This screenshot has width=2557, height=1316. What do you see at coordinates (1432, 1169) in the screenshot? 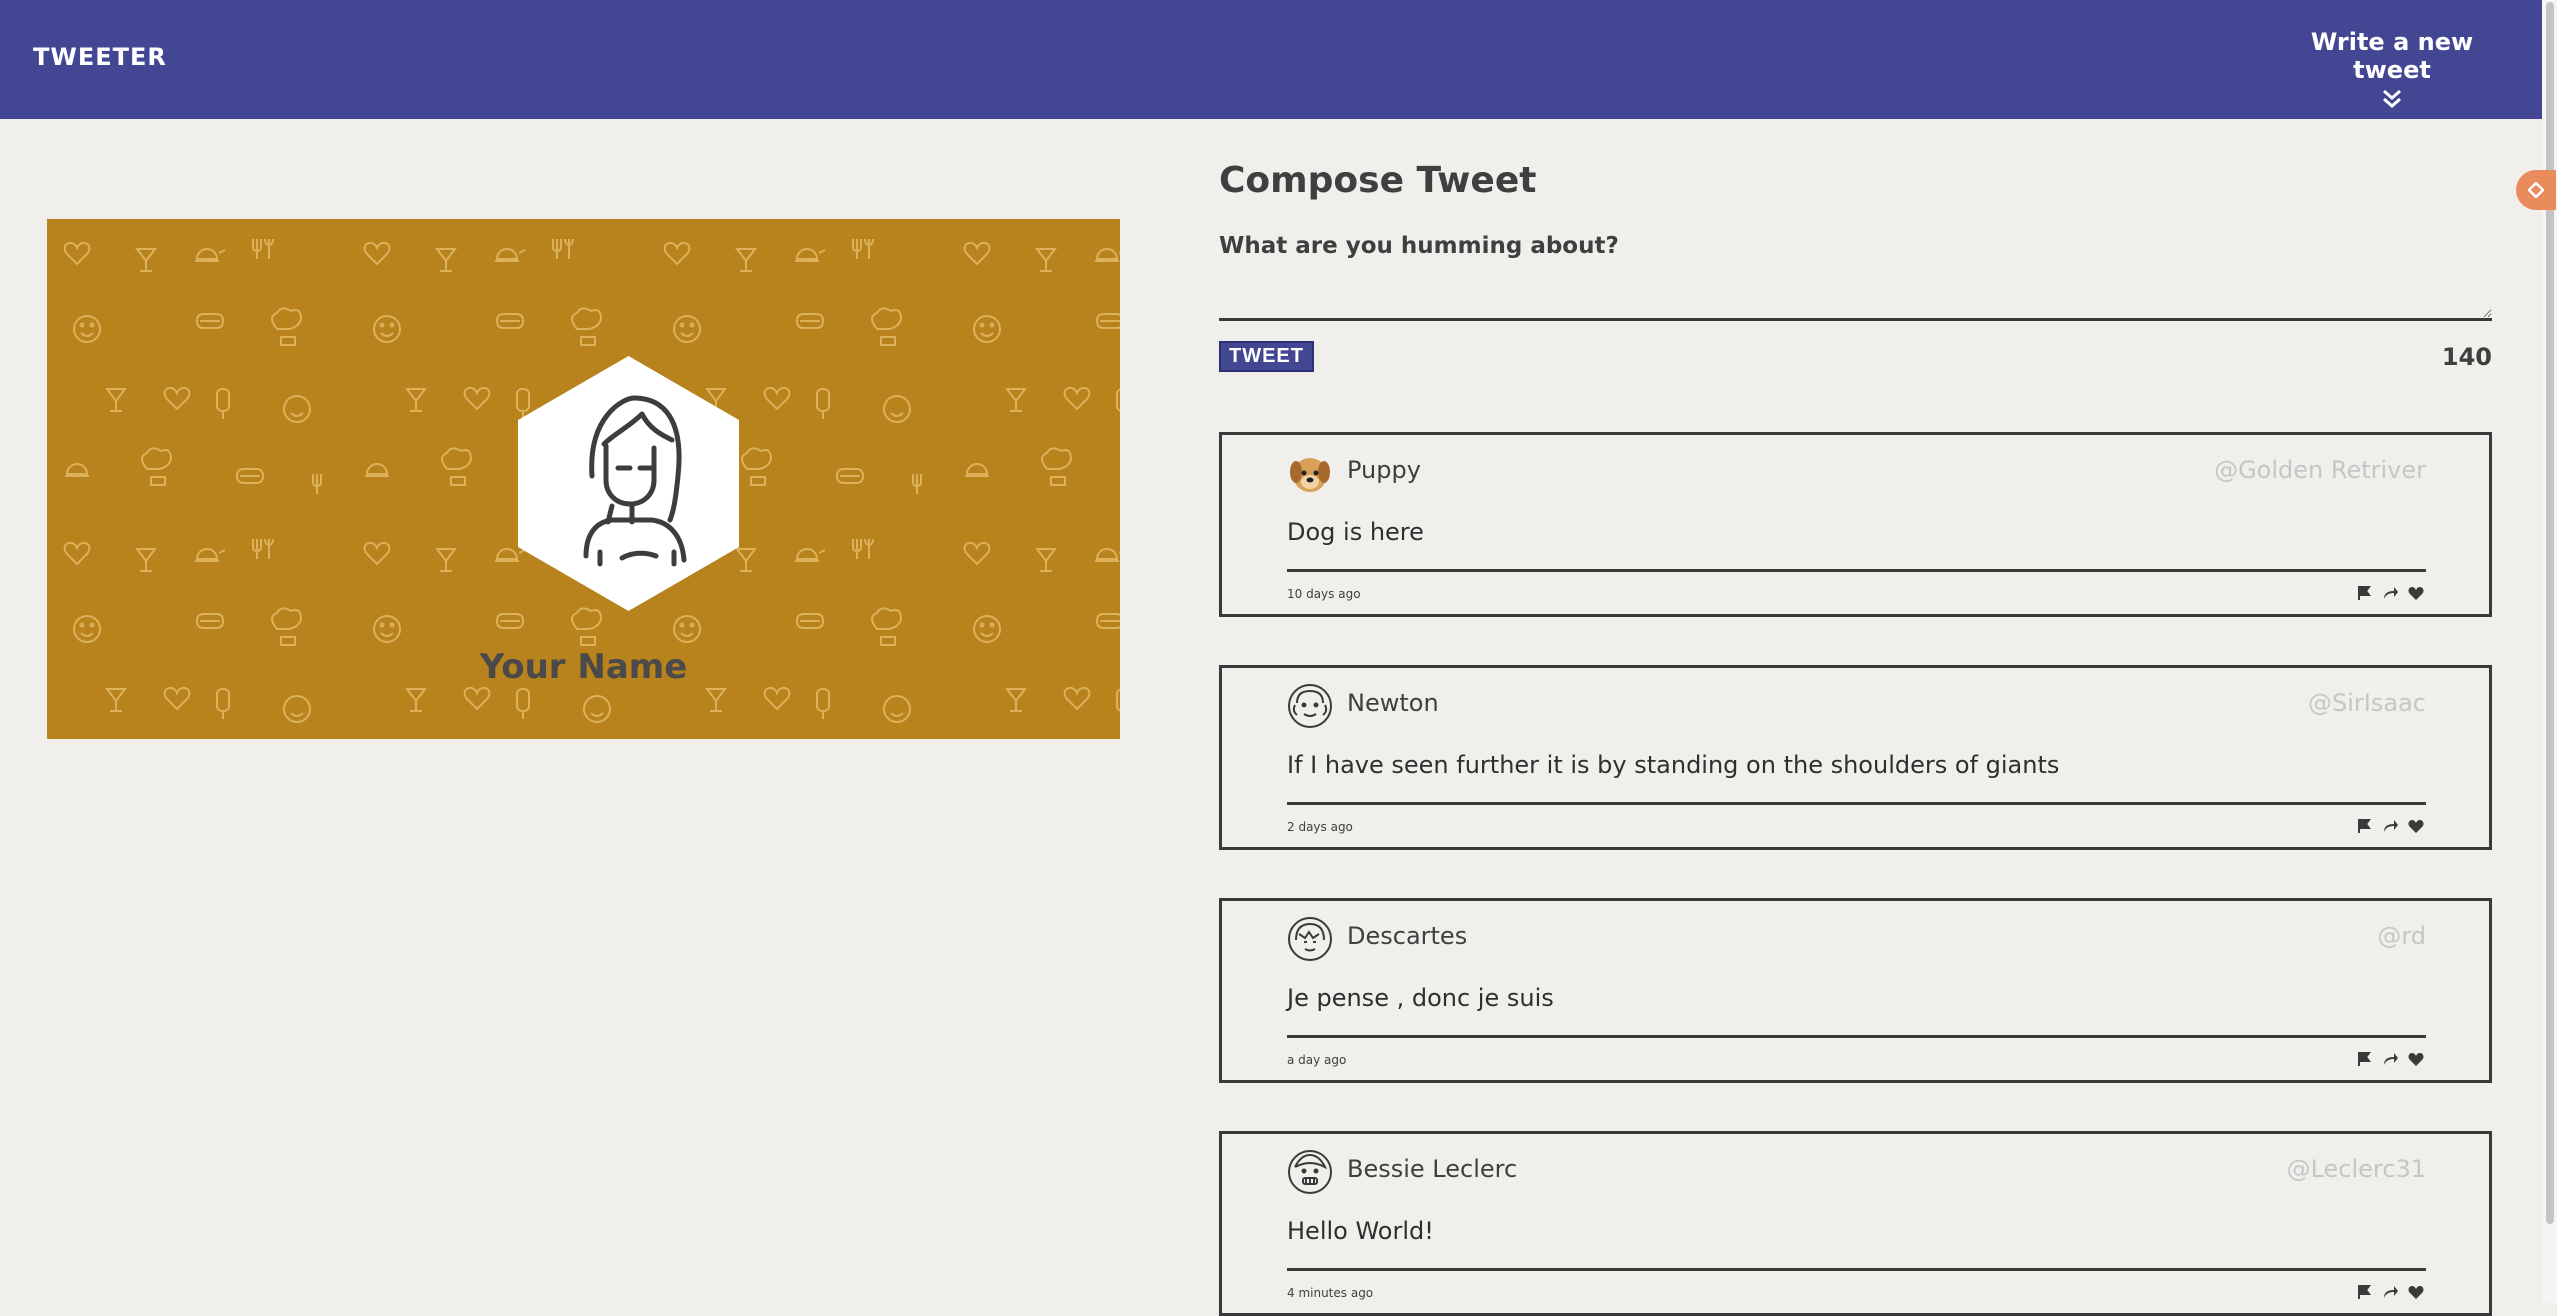
I see `tweet-author-name: Bessie Leclerc` at bounding box center [1432, 1169].